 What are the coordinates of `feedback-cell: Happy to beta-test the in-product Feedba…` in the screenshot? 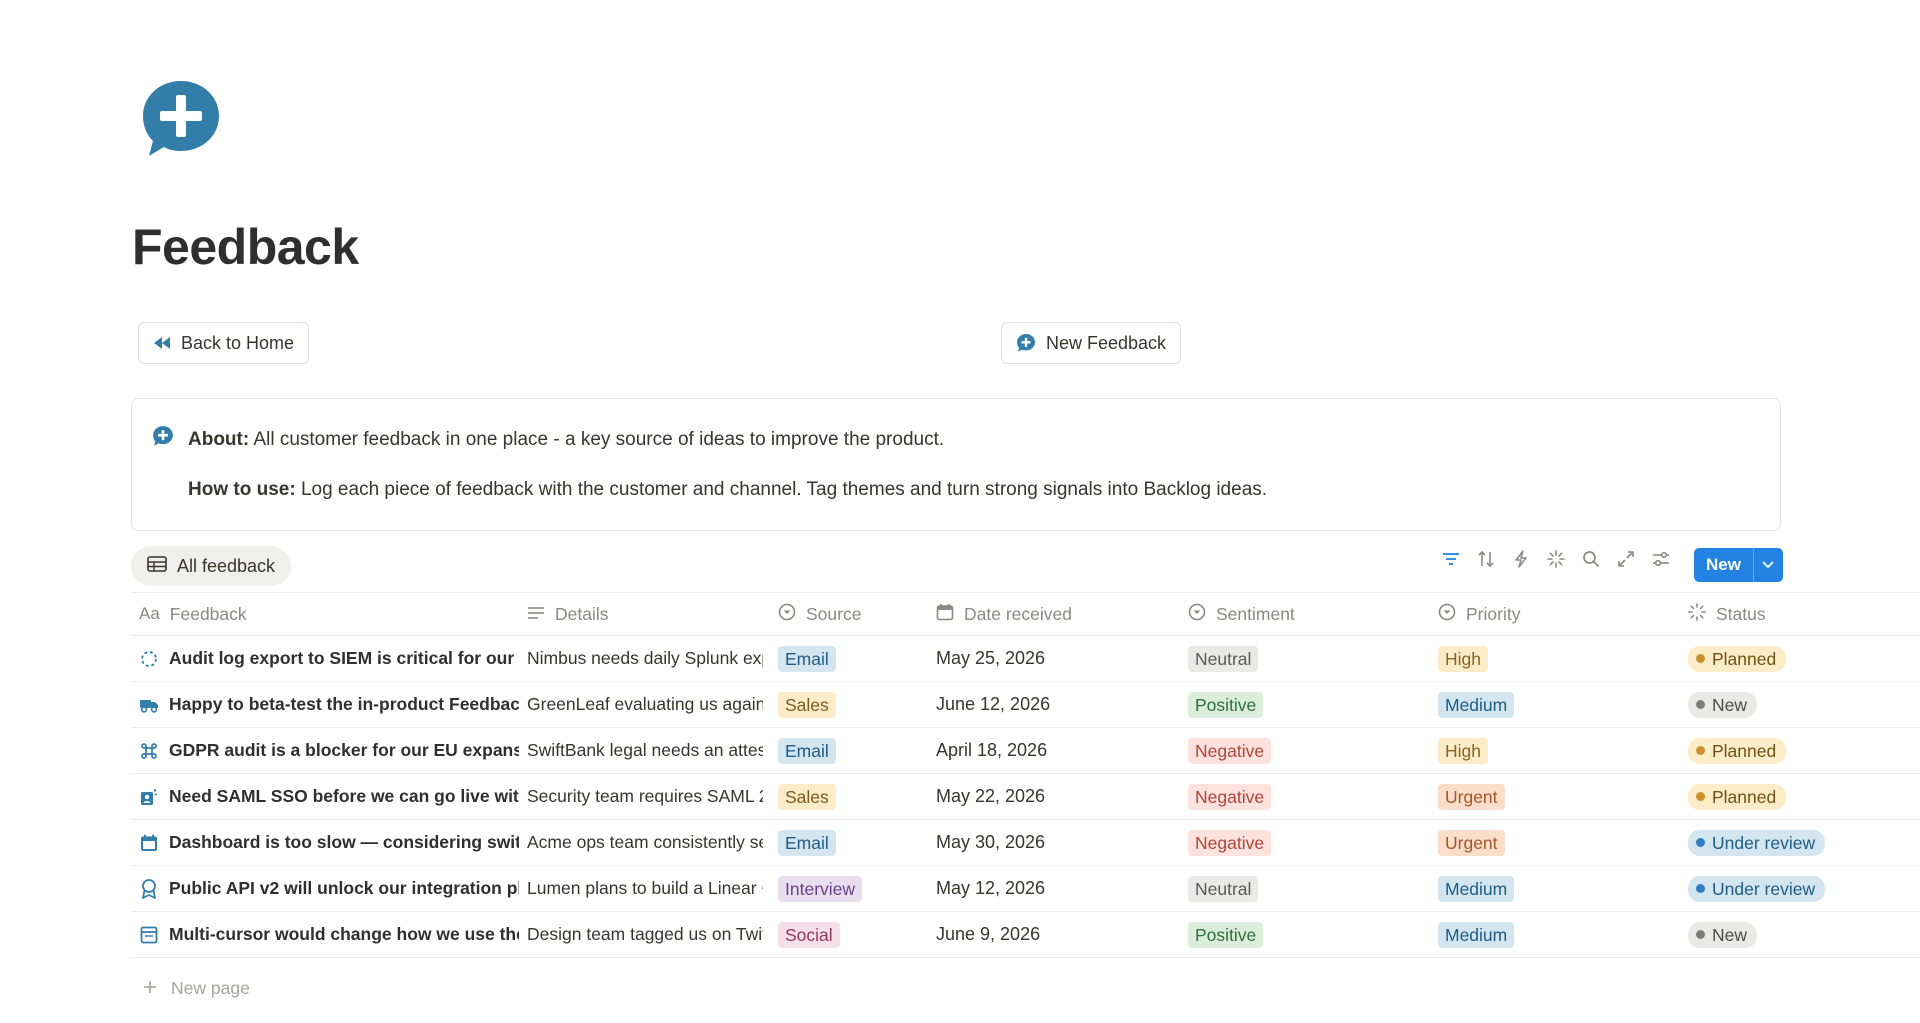 It's located at (329, 704).